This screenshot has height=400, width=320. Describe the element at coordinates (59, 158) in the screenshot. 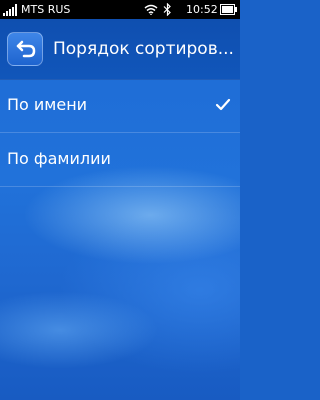

I see `option-label: По фамилии` at that location.